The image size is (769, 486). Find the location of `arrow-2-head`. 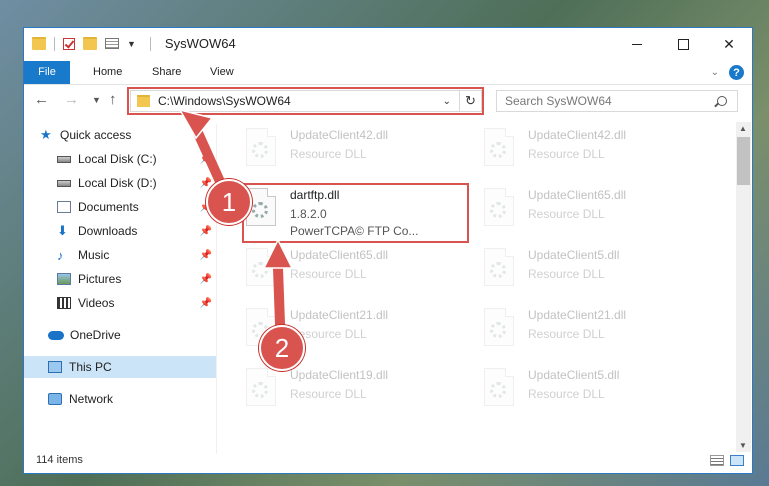

arrow-2-head is located at coordinates (278, 253).